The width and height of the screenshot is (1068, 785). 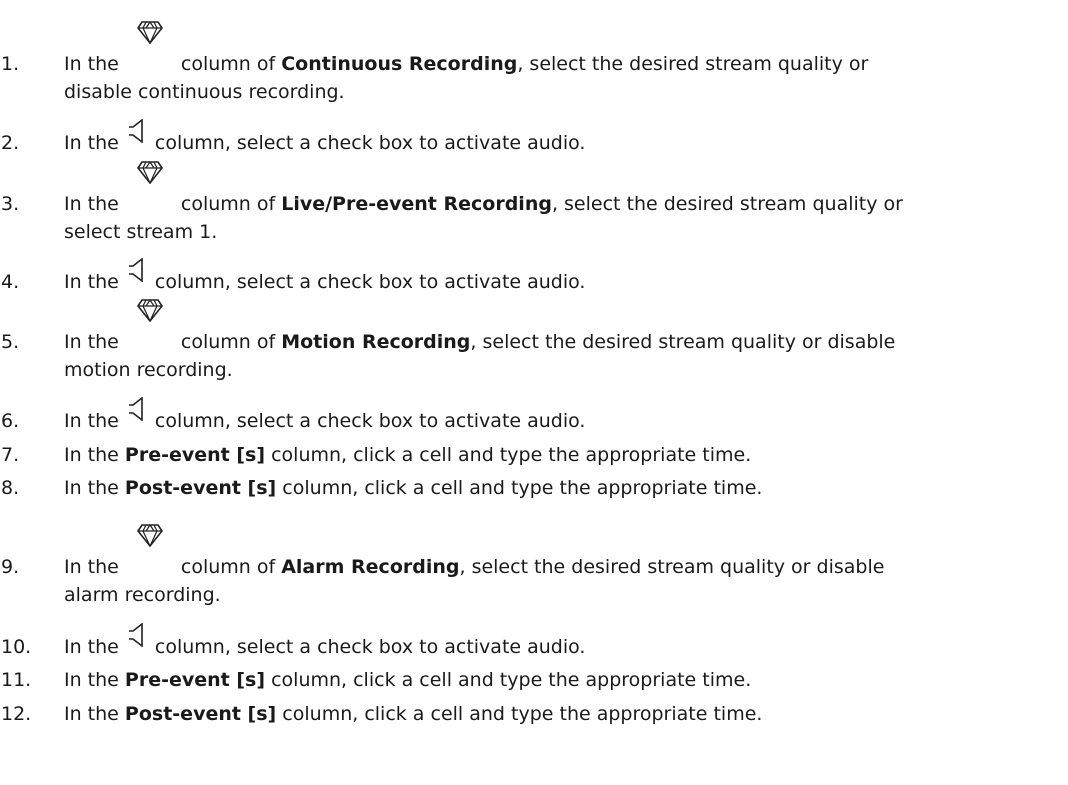 What do you see at coordinates (10, 421) in the screenshot?
I see `step-number: 6.` at bounding box center [10, 421].